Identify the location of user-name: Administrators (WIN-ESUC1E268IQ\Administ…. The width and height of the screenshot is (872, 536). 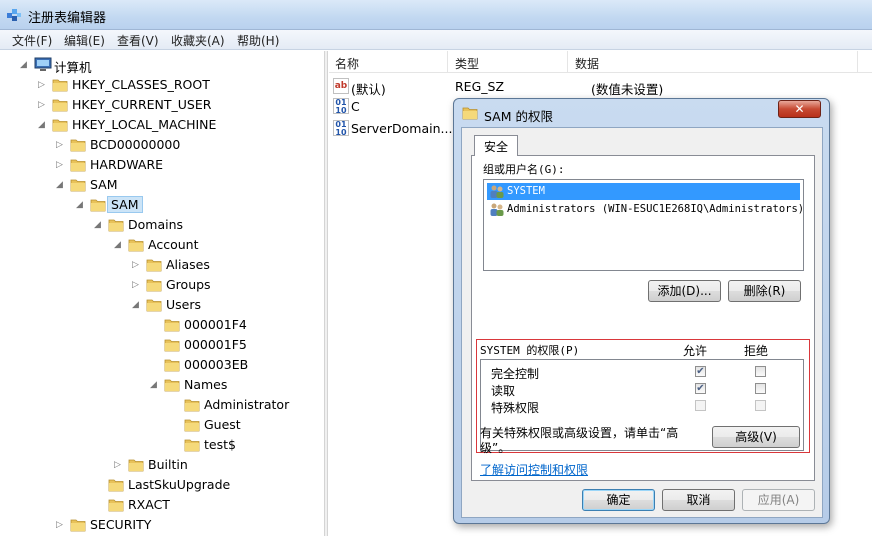
(656, 209).